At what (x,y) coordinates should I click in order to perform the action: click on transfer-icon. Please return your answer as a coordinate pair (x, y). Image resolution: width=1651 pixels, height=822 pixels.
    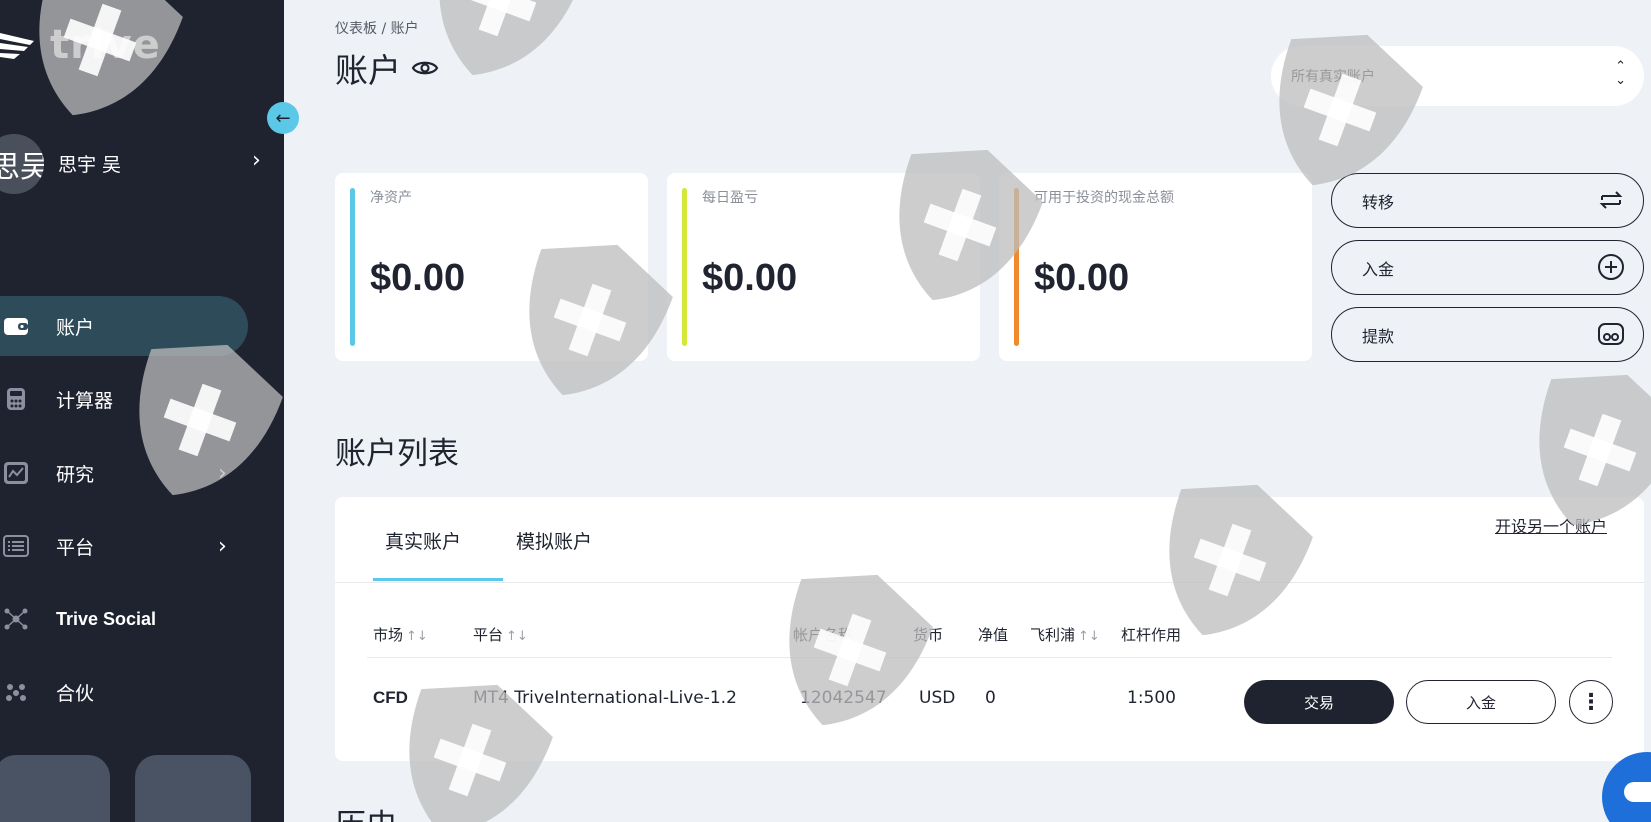
    Looking at the image, I should click on (1611, 200).